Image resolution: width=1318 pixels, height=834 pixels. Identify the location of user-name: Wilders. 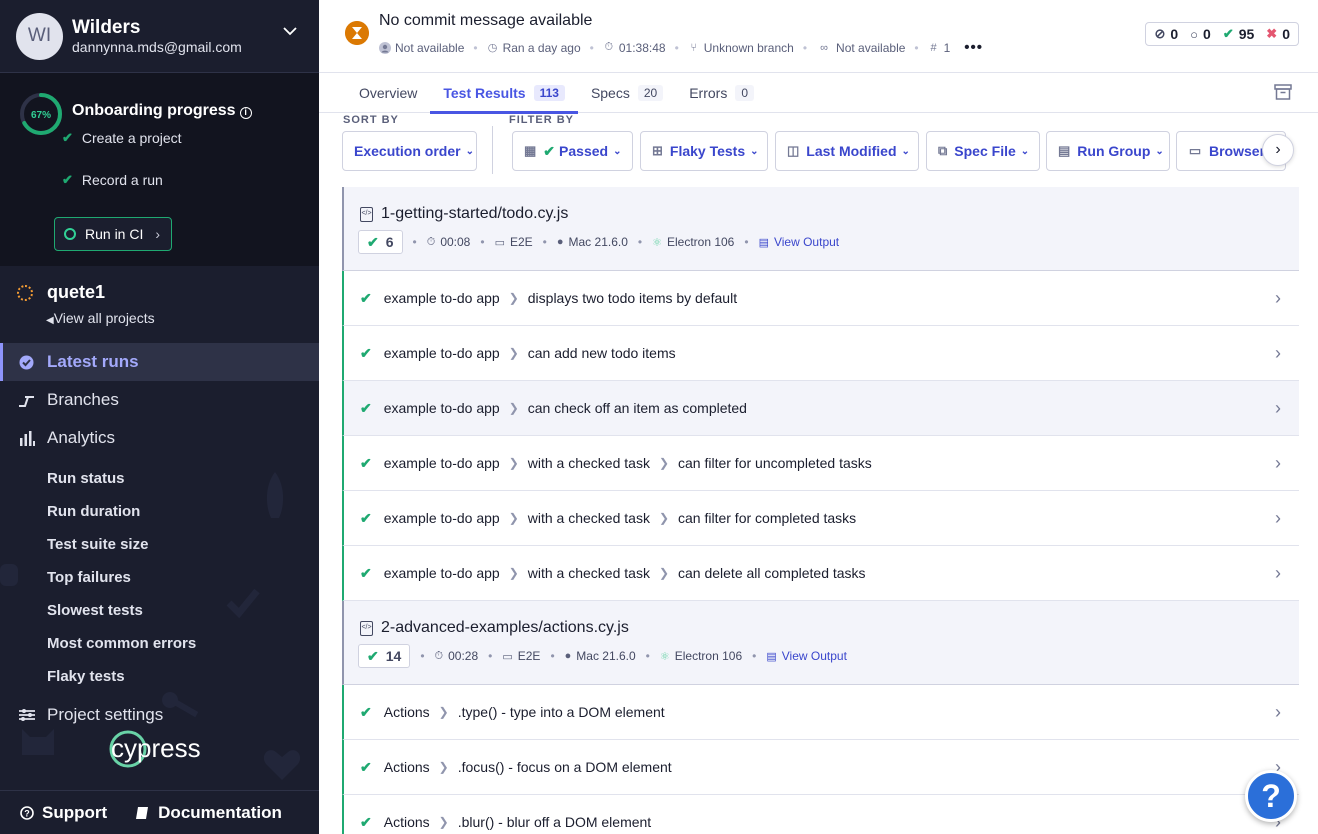
(106, 27).